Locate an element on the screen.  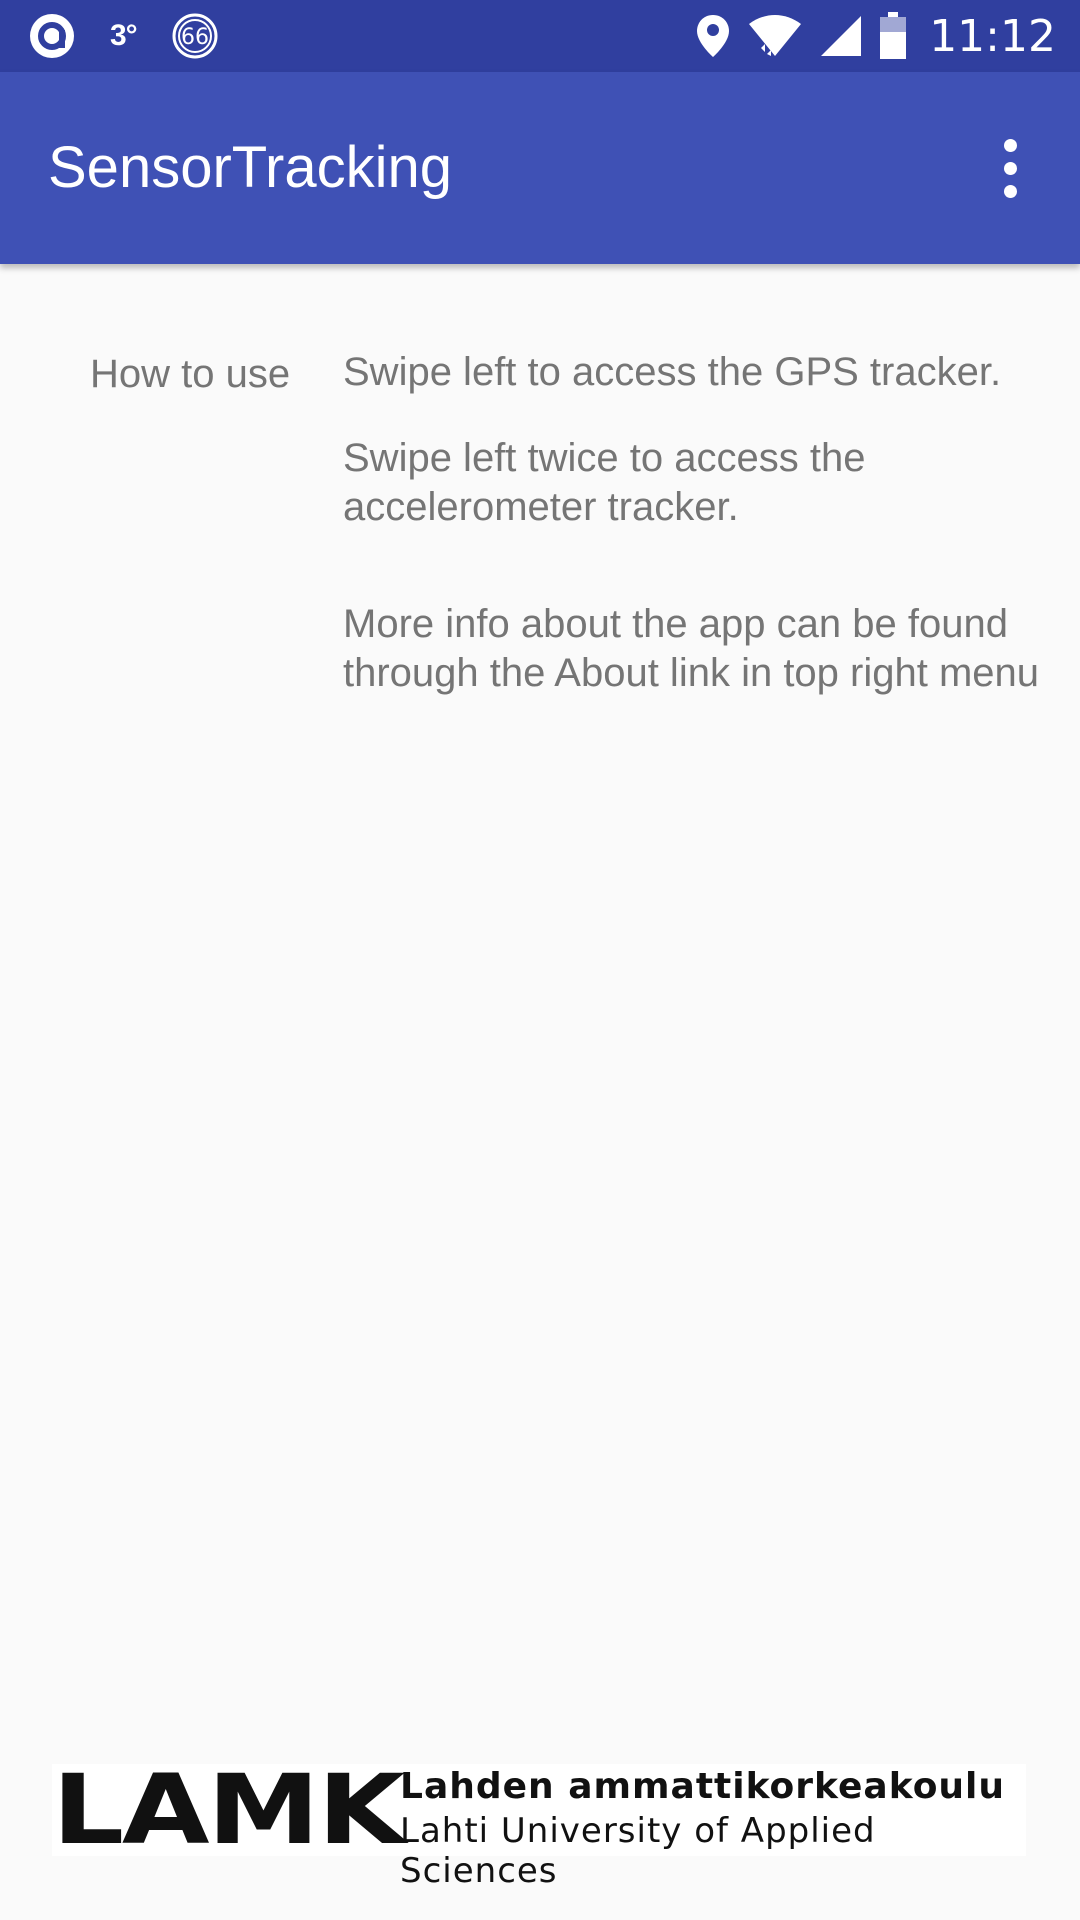
status-time: 11:12 is located at coordinates (992, 36).